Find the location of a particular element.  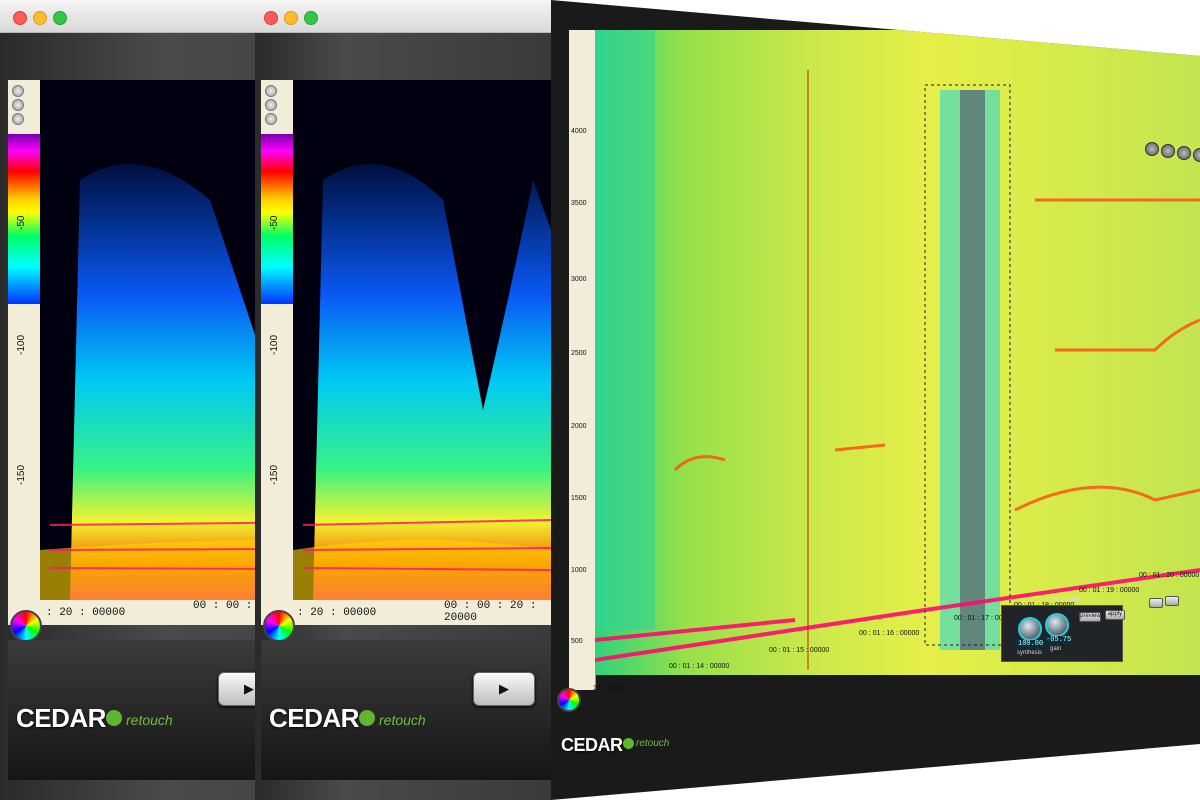

preview-button: preview is located at coordinates (1090, 617).